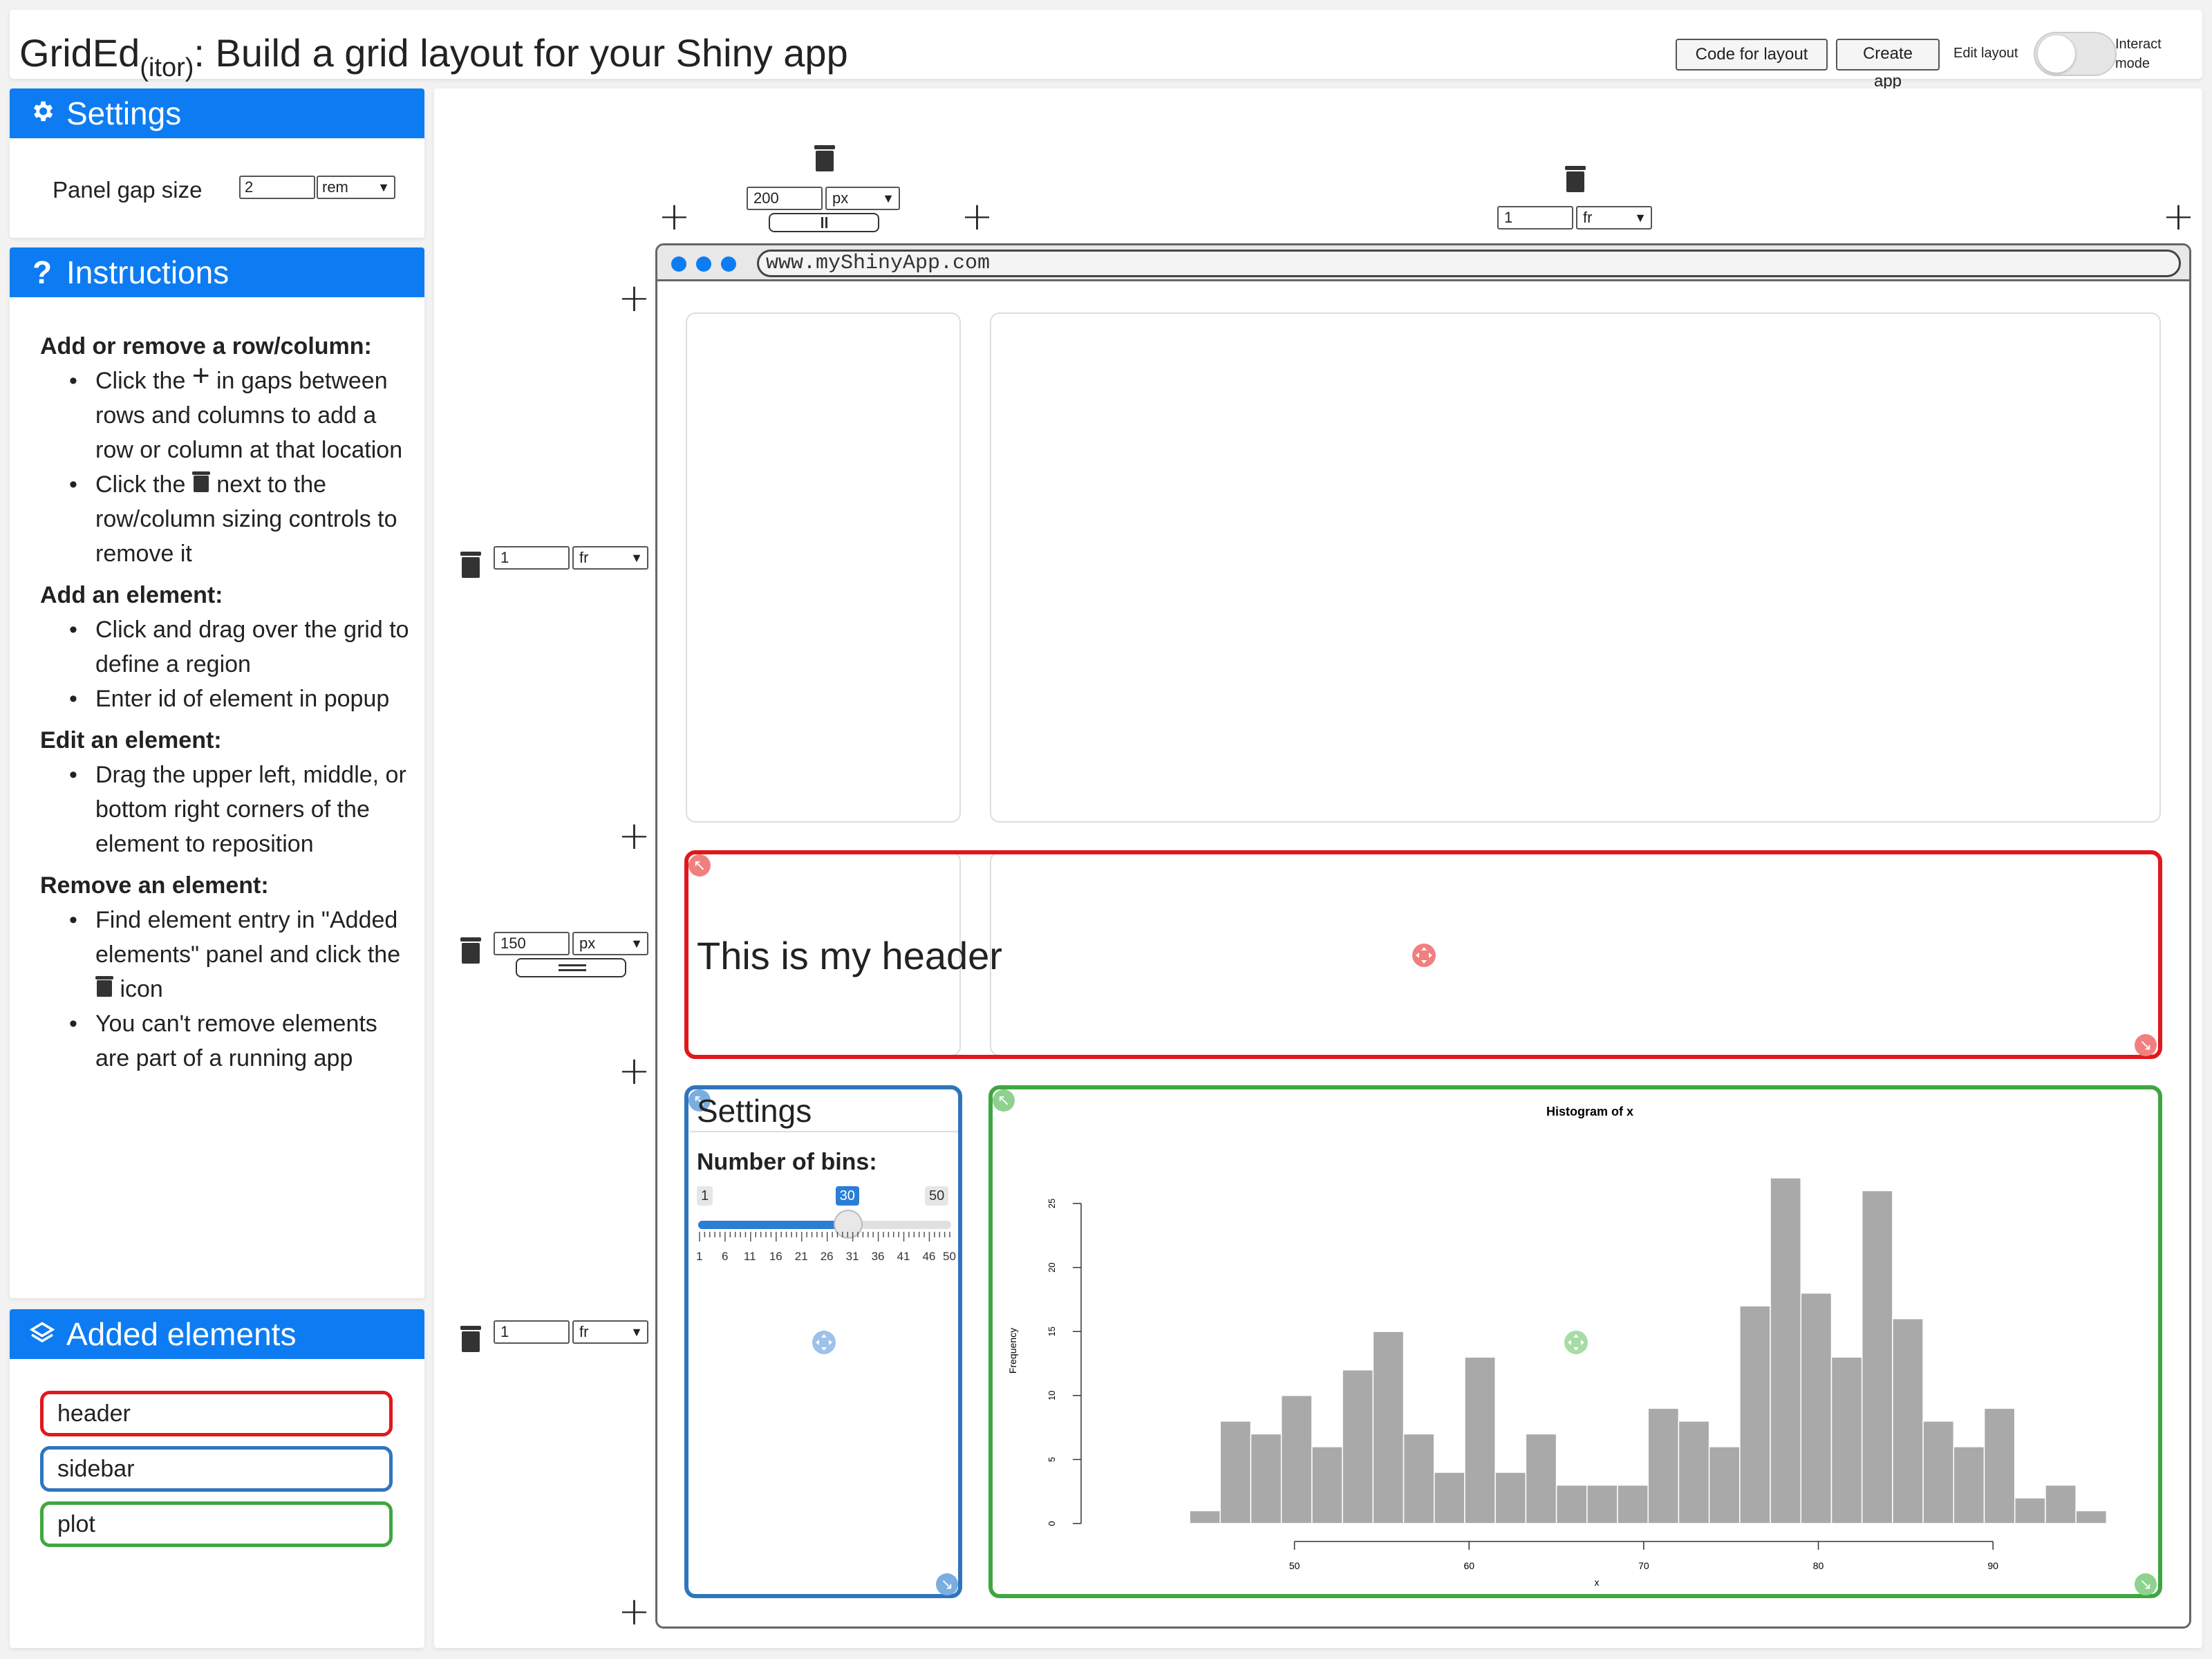  What do you see at coordinates (1052, 1331) in the screenshot?
I see `y-tick-label: 15` at bounding box center [1052, 1331].